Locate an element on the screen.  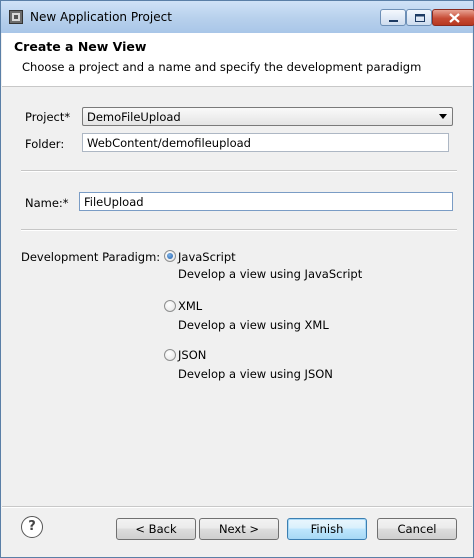
development-paradigm-label: Development Paradigm: is located at coordinates (91, 257).